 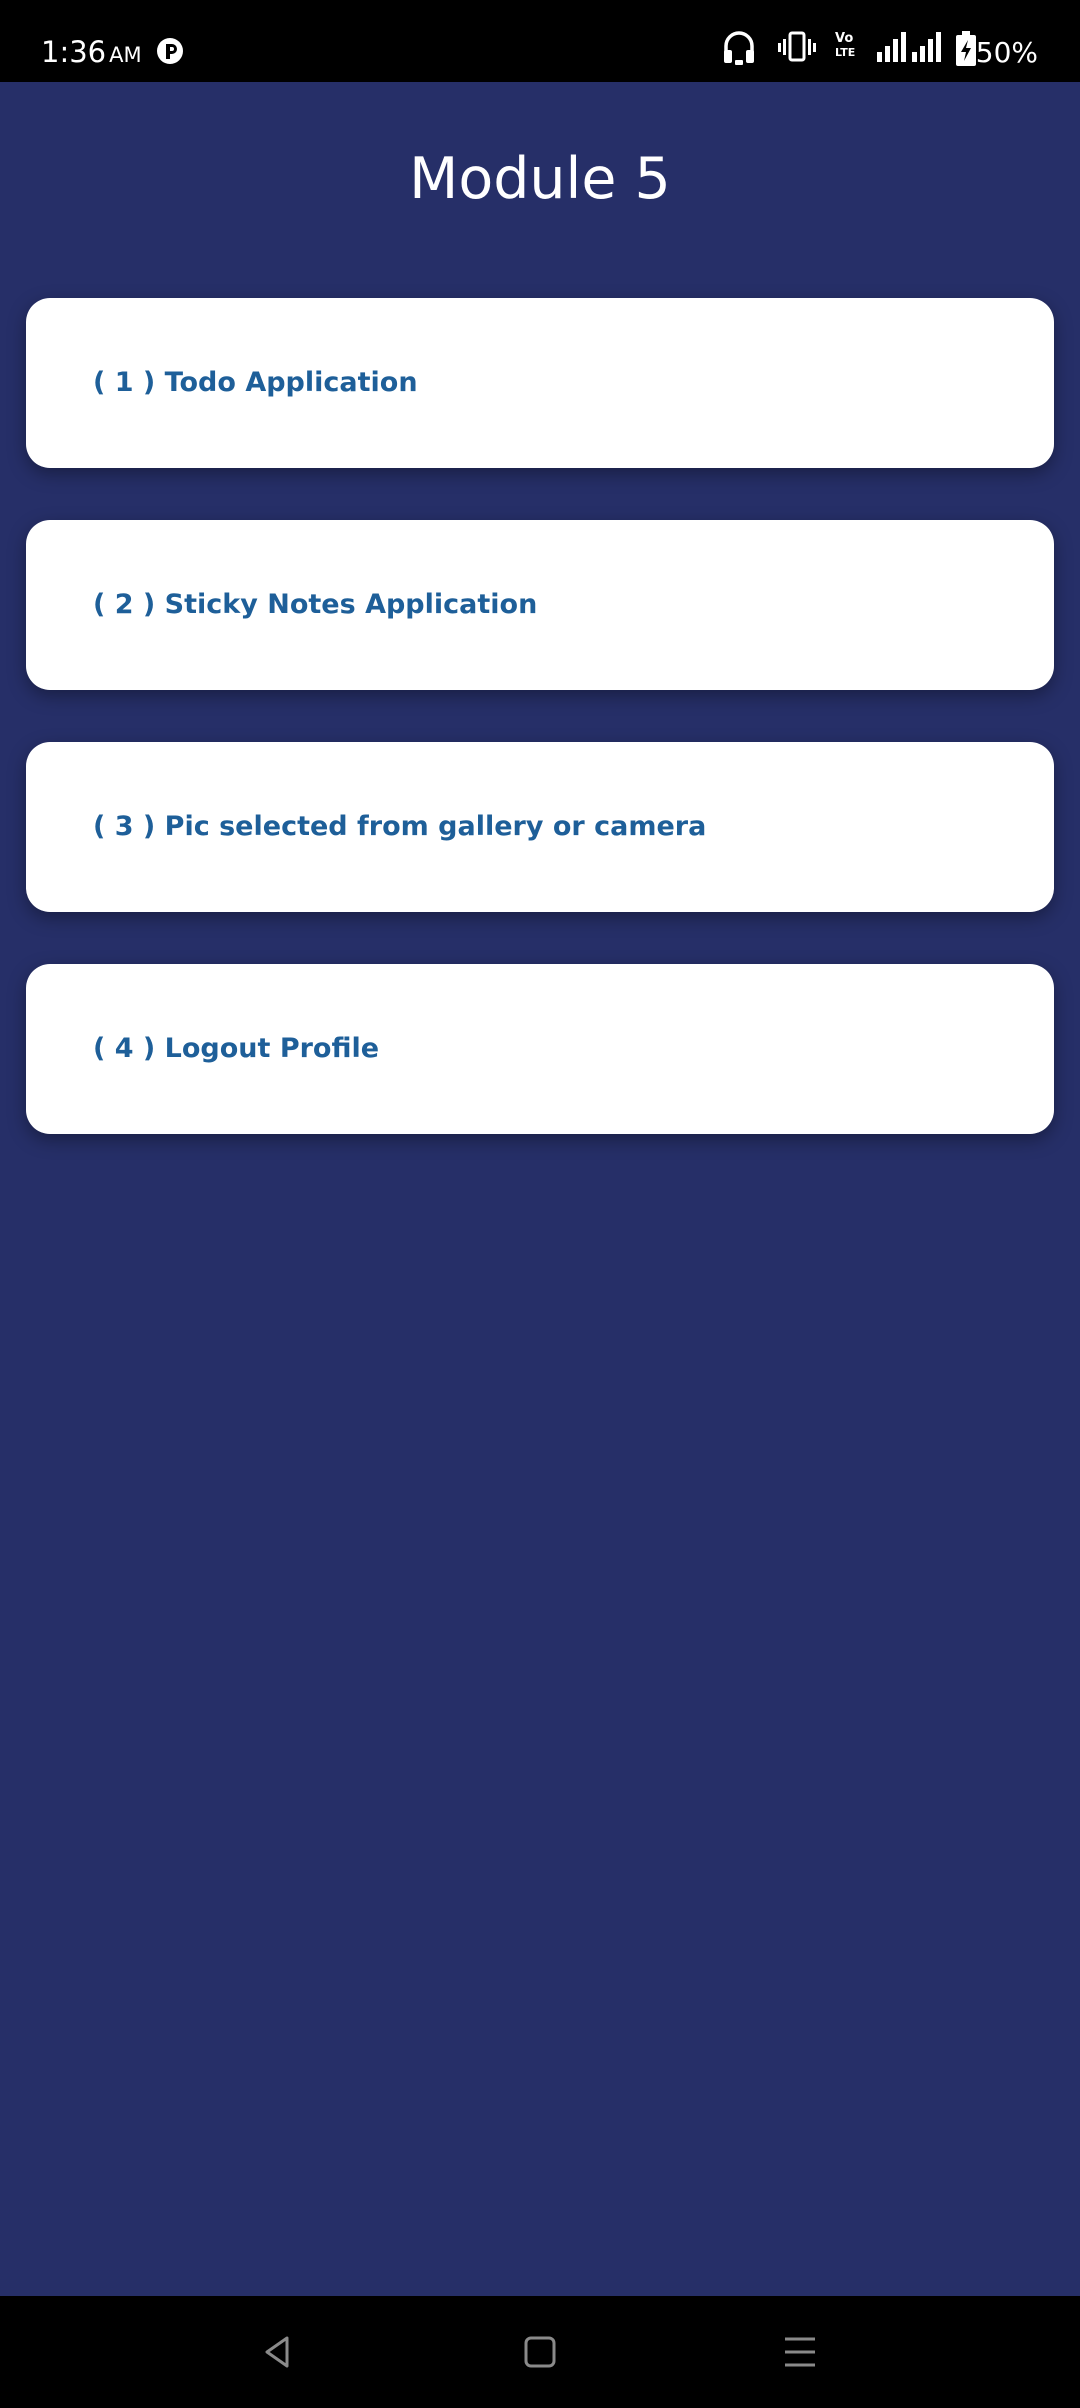 I want to click on navigation-bar, so click(x=540, y=2352).